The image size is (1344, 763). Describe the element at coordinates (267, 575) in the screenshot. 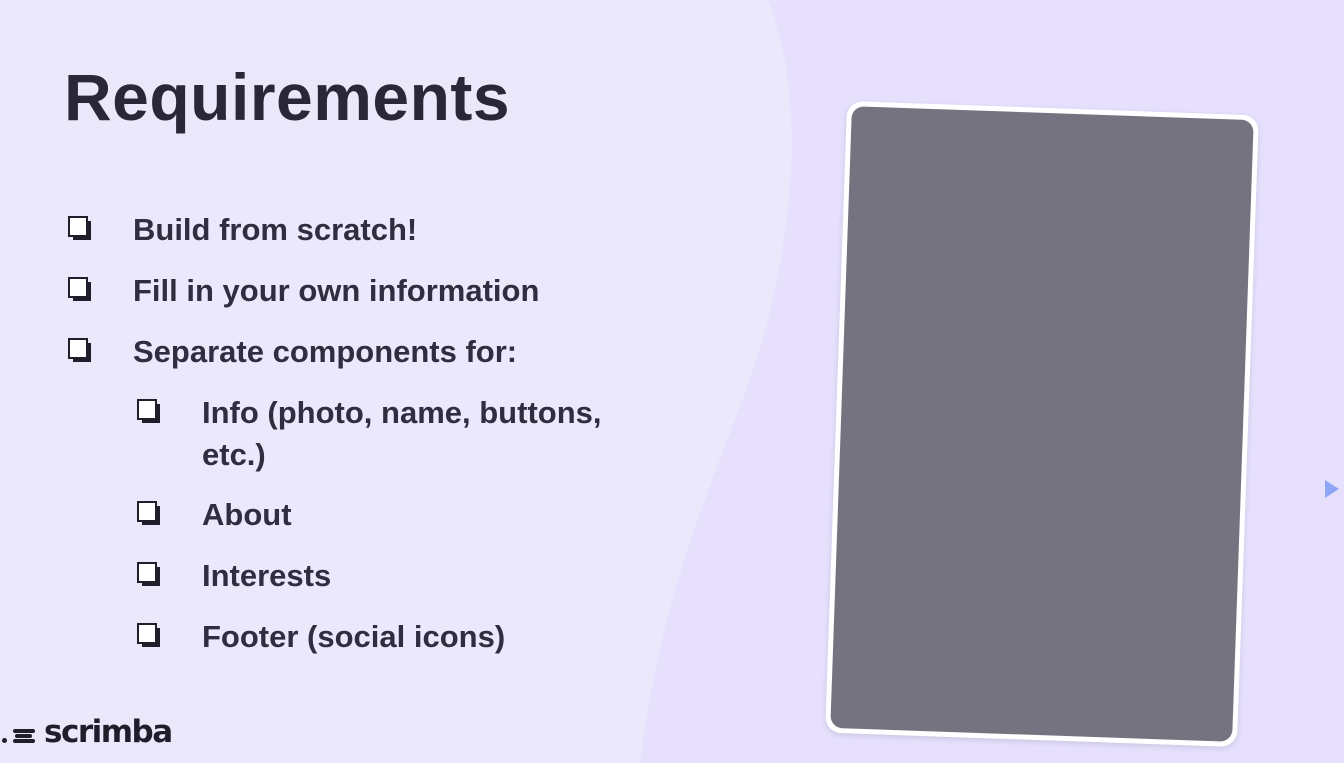

I see `list-item-label: Interests` at that location.